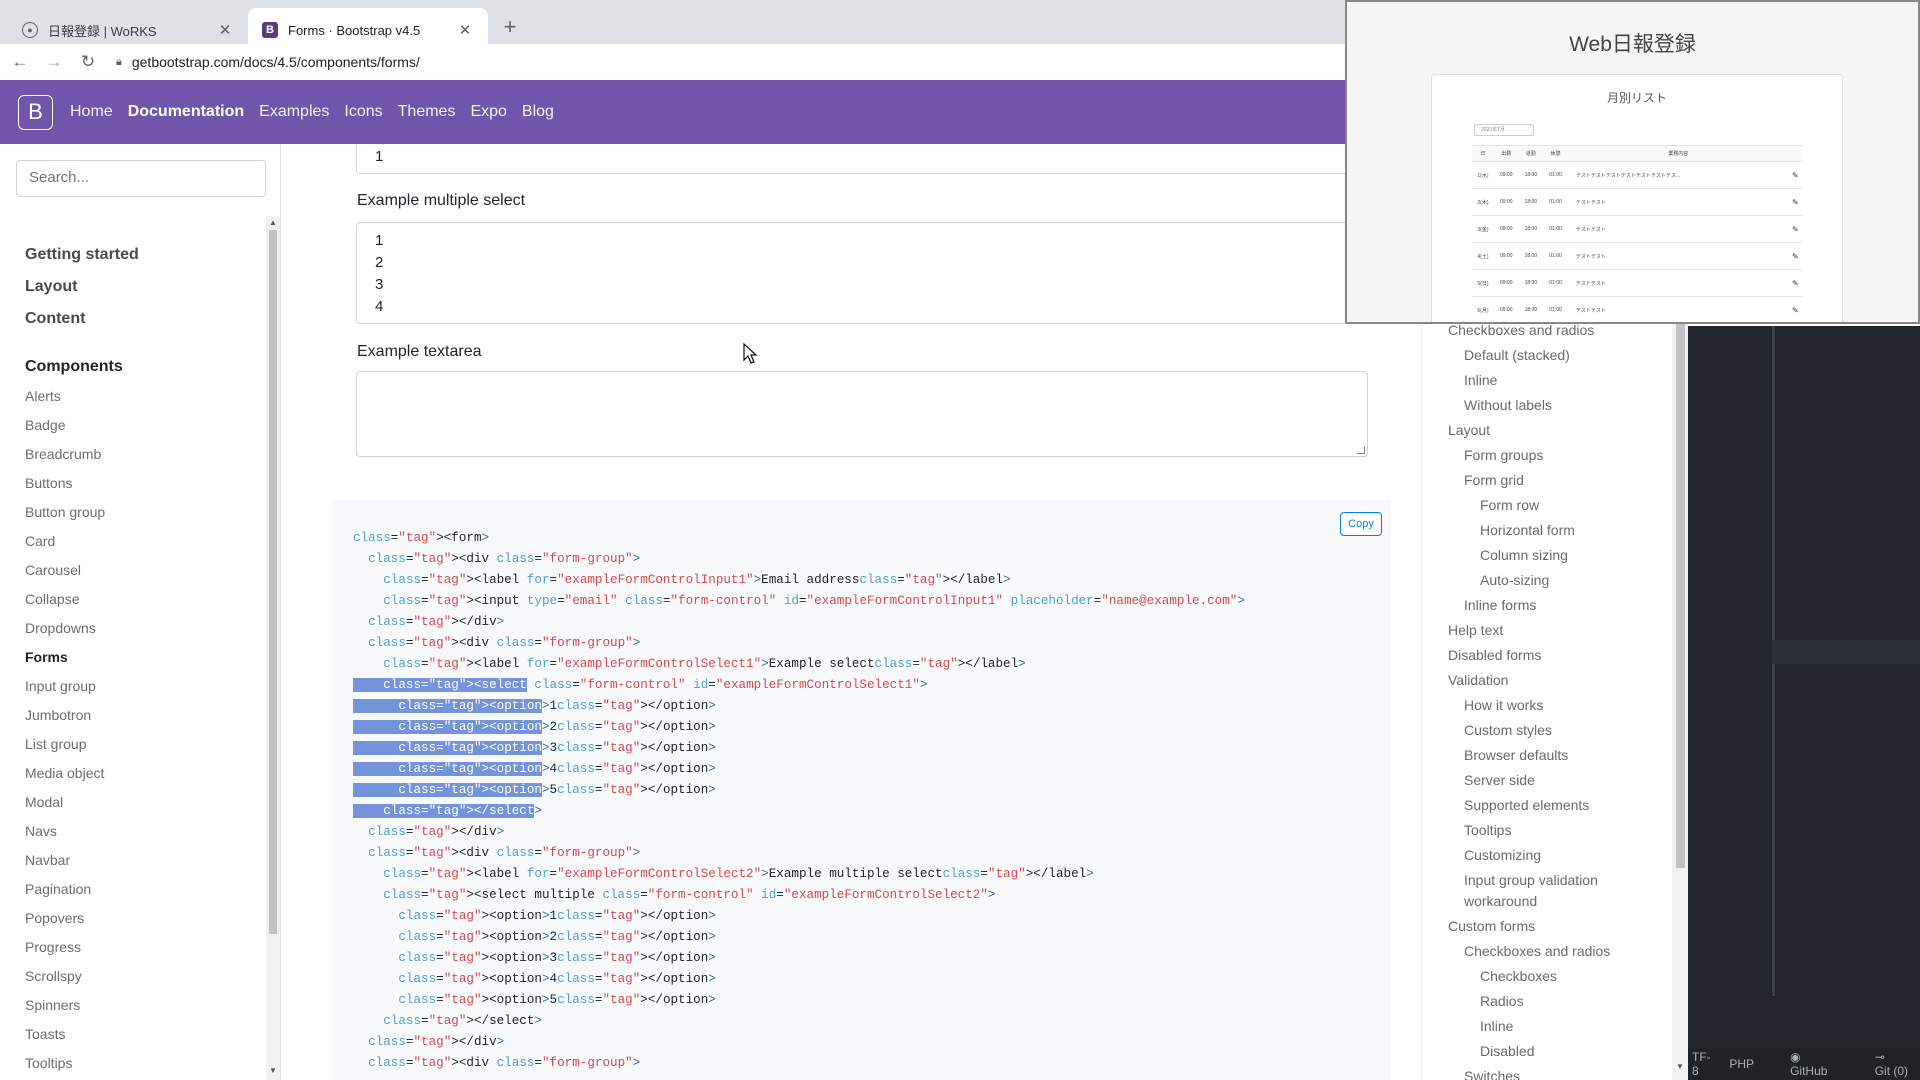 The width and height of the screenshot is (1920, 1080). What do you see at coordinates (60, 686) in the screenshot?
I see `sidebar-item-input-group: Input group` at bounding box center [60, 686].